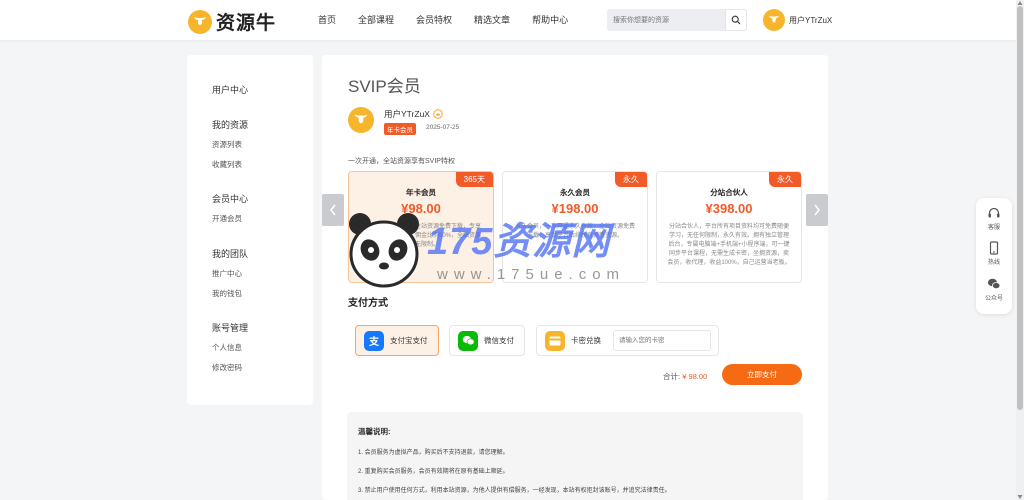 This screenshot has width=1024, height=500. Describe the element at coordinates (762, 374) in the screenshot. I see `pay-now-button: 立即支付` at that location.